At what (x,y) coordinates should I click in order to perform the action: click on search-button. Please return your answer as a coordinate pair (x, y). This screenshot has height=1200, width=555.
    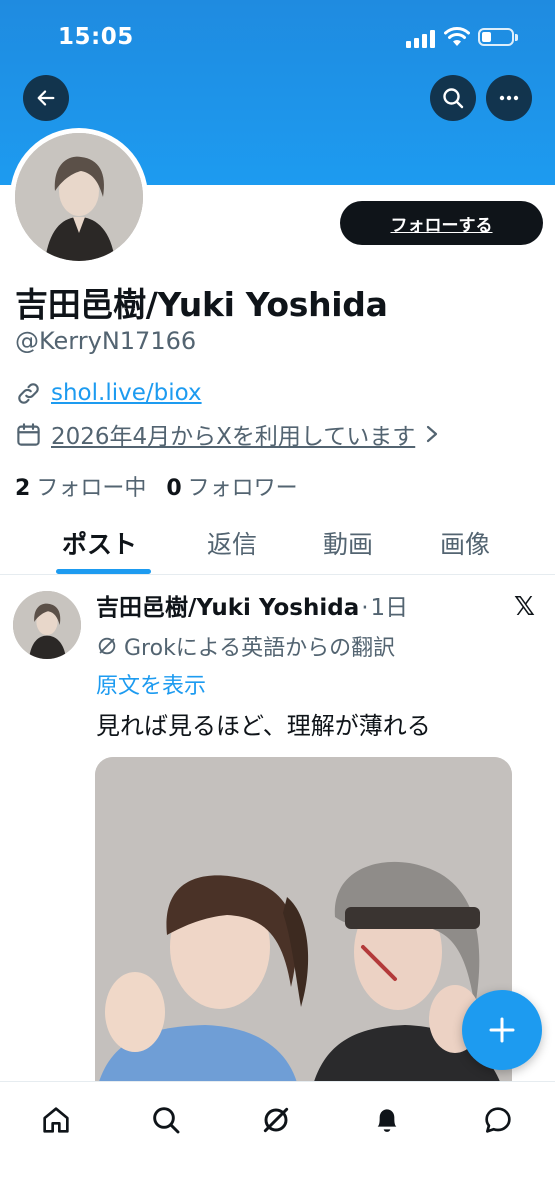
    Looking at the image, I should click on (453, 98).